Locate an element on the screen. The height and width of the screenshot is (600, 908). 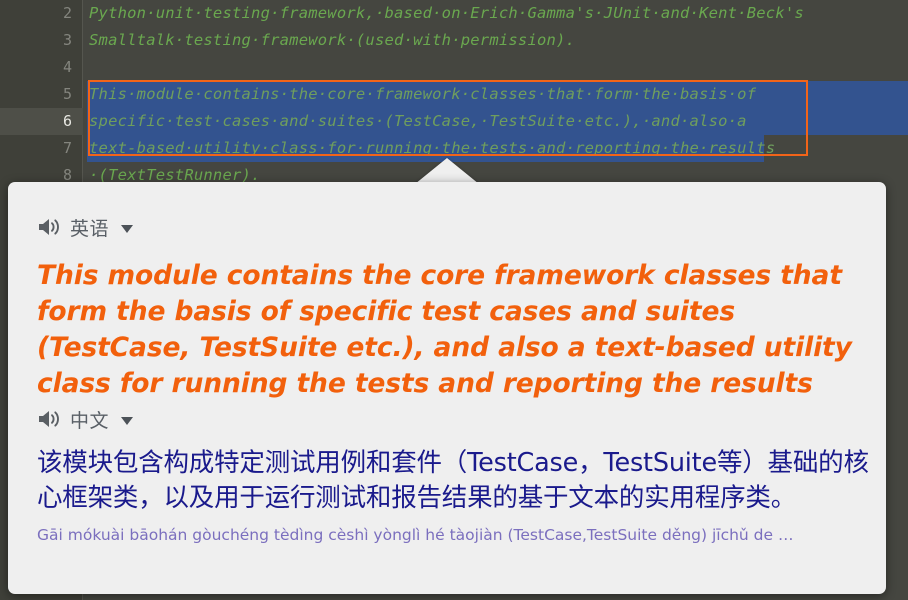
popup-pointer is located at coordinates (447, 171).